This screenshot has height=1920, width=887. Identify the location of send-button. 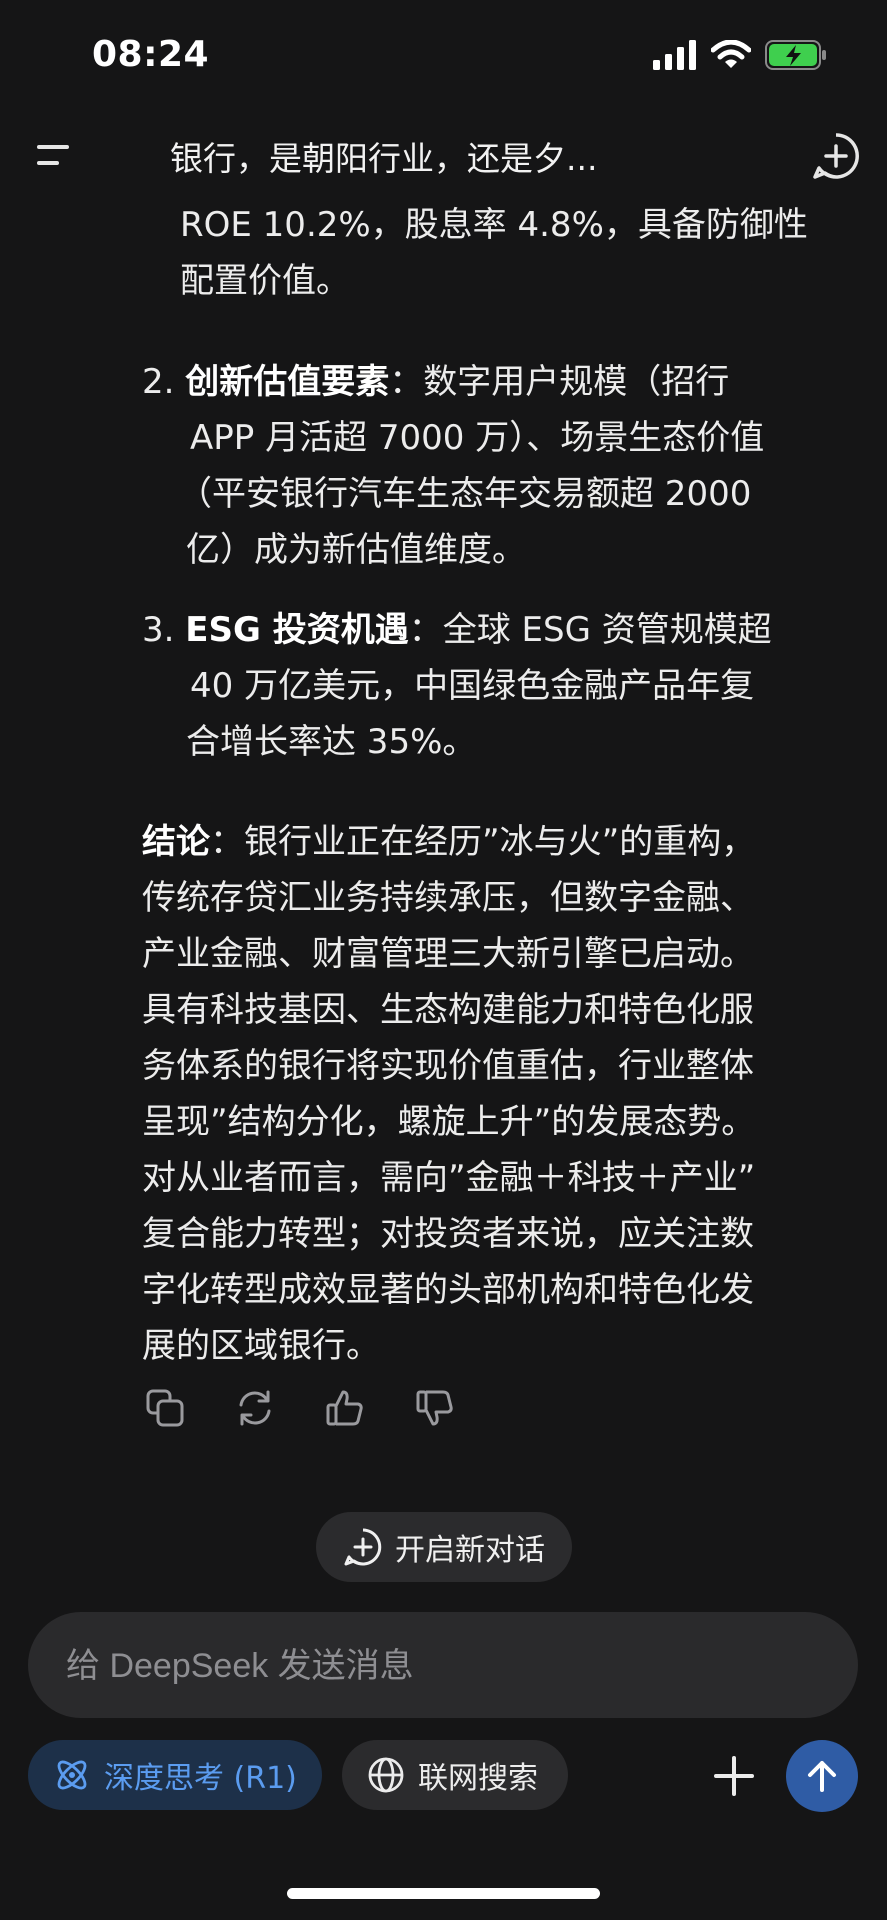
(822, 1776).